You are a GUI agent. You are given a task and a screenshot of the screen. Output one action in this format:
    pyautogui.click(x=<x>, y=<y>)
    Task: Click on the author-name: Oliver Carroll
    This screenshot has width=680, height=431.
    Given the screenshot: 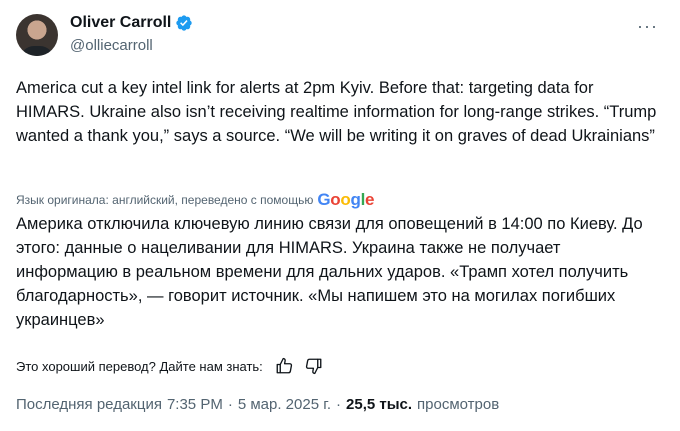 What is the action you would take?
    pyautogui.click(x=120, y=23)
    